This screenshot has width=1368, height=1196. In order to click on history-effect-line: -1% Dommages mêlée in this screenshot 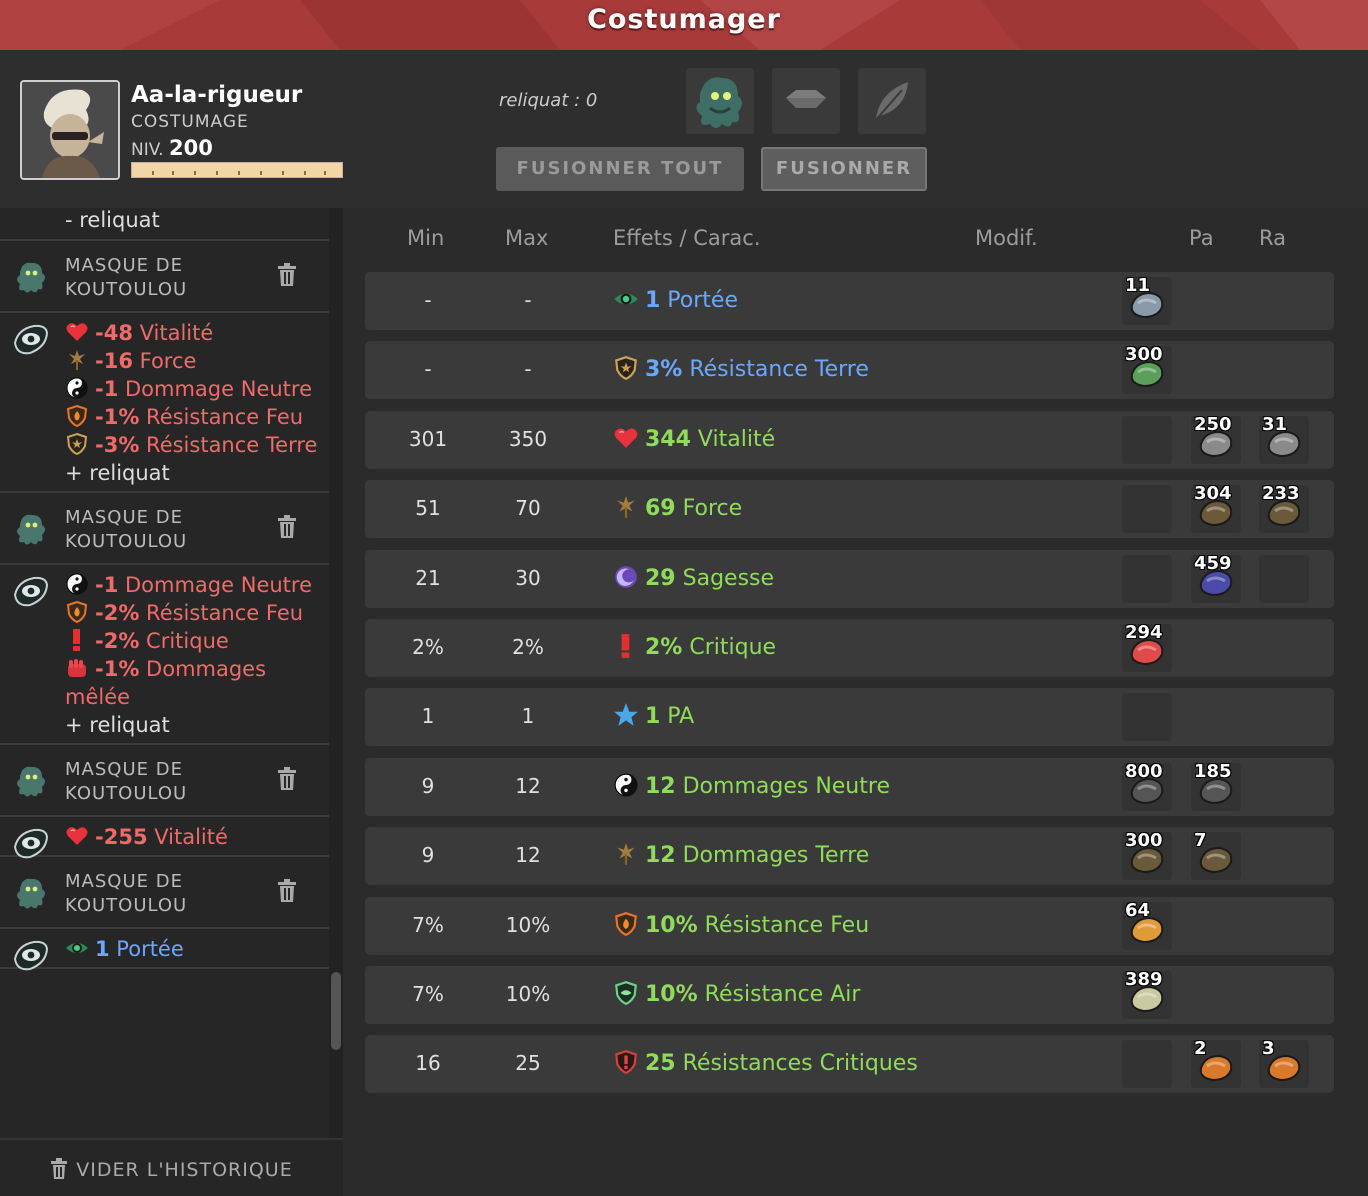, I will do `click(197, 683)`.